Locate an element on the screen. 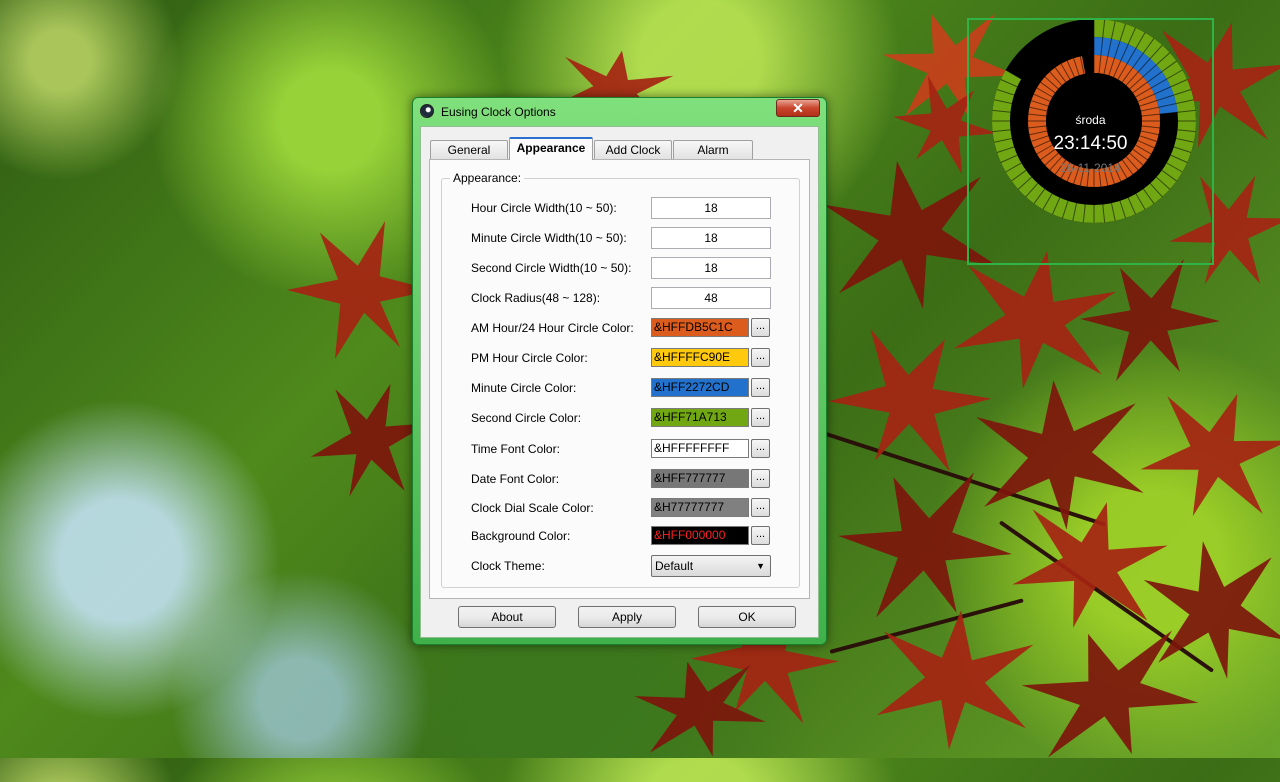 This screenshot has width=1280, height=782. time-font-color-label: Time Font Color: is located at coordinates (515, 449).